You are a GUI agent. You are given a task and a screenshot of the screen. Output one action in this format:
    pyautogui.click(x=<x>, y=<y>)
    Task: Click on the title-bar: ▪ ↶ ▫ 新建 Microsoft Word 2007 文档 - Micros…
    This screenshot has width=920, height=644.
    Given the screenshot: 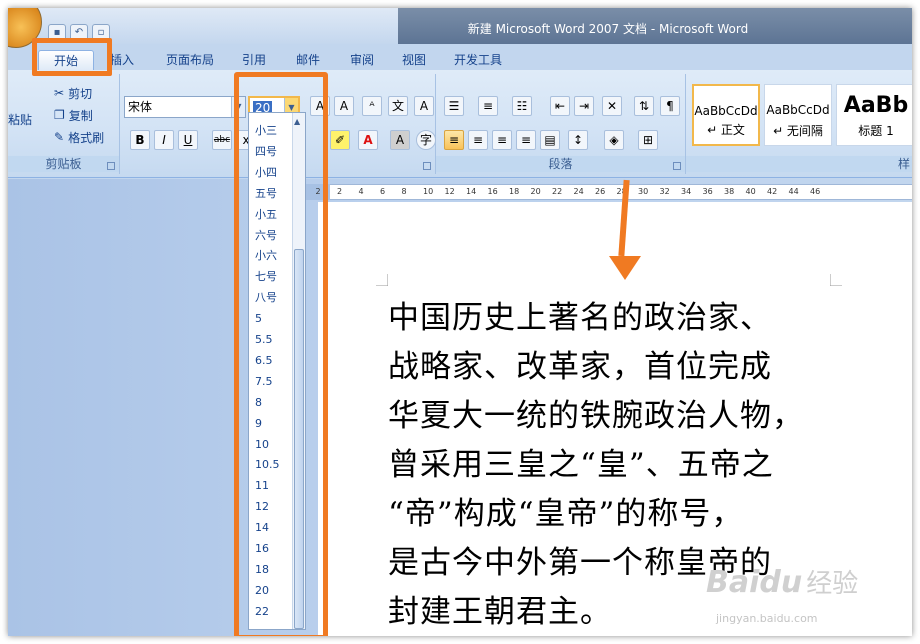 What is the action you would take?
    pyautogui.click(x=460, y=28)
    